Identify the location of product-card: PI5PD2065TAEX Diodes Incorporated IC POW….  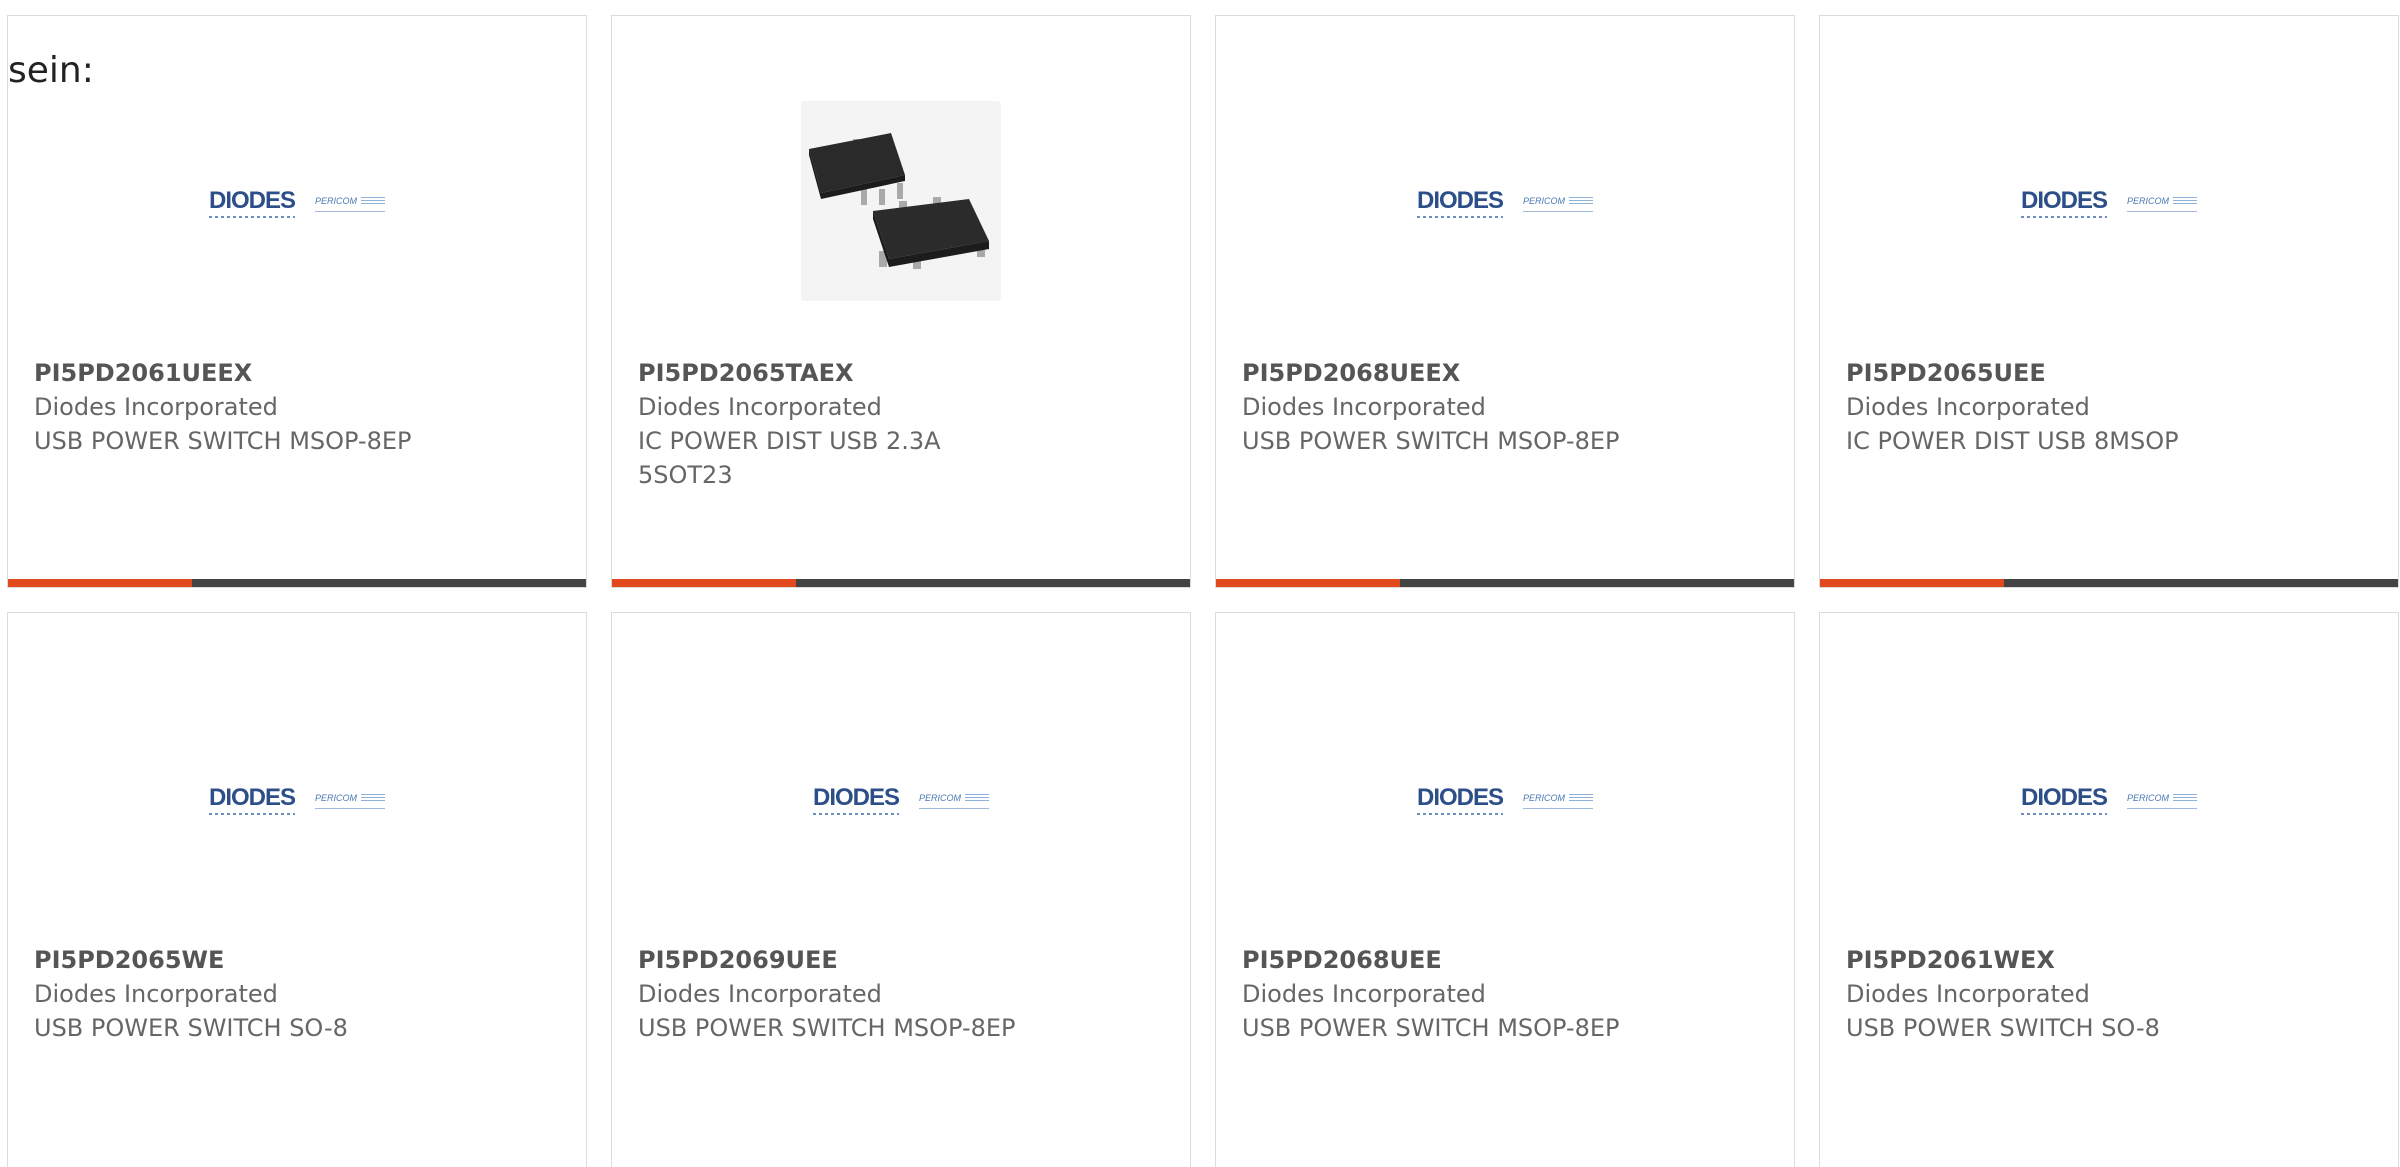
(901, 301).